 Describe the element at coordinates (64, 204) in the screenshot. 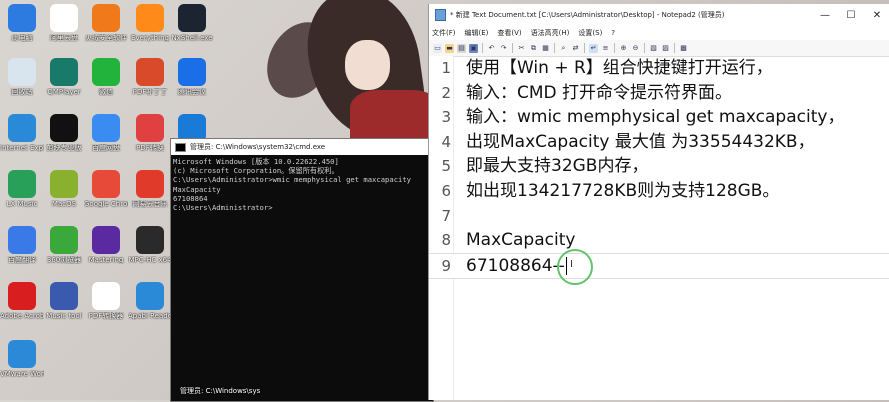

I see `desktop-icon-label: MacOS` at that location.